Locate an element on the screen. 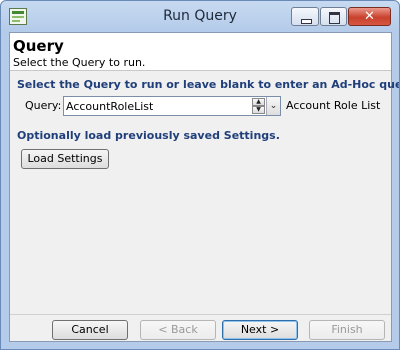 The image size is (400, 350). minimize-button is located at coordinates (305, 16).